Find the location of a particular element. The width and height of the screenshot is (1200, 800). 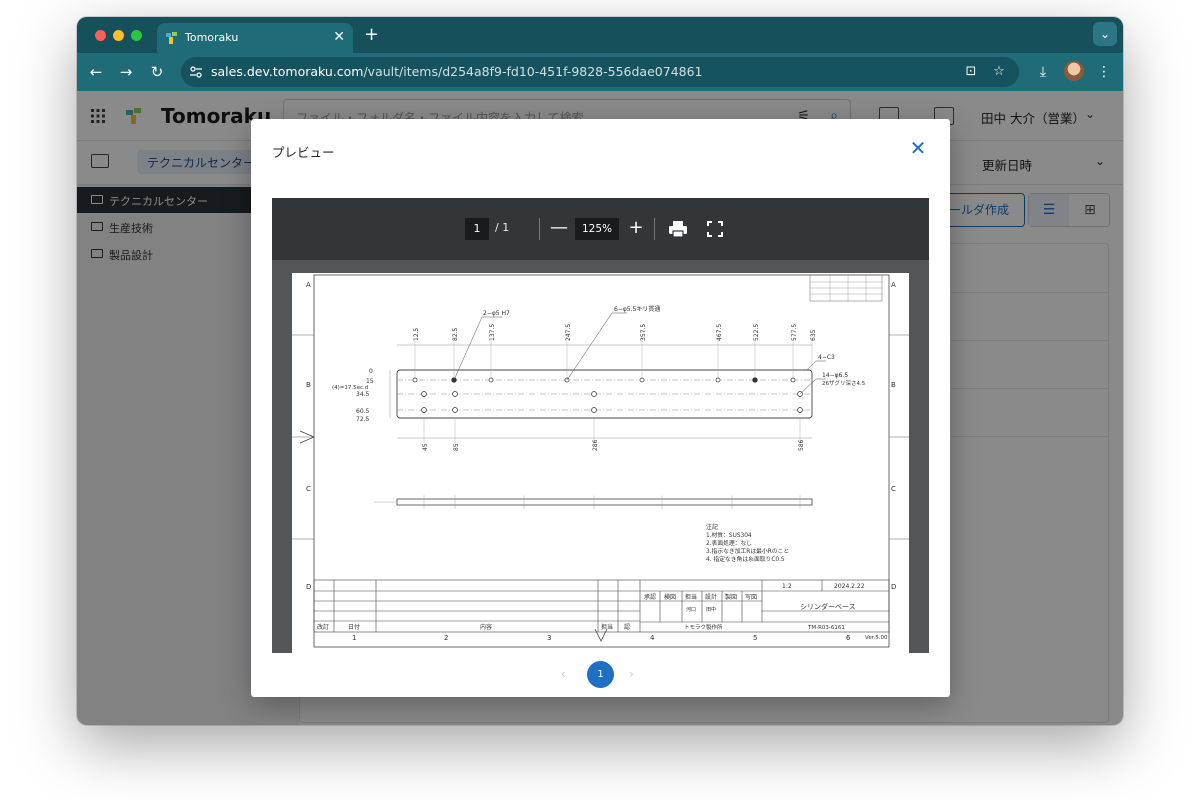

col-number: 1 is located at coordinates (354, 638).